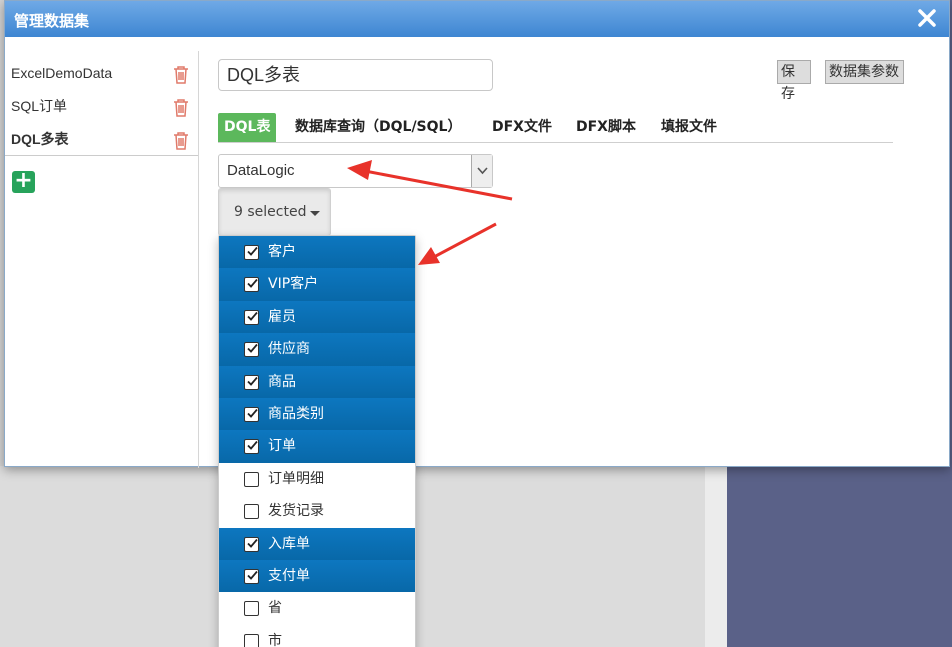  I want to click on panel-divider, so click(198, 259).